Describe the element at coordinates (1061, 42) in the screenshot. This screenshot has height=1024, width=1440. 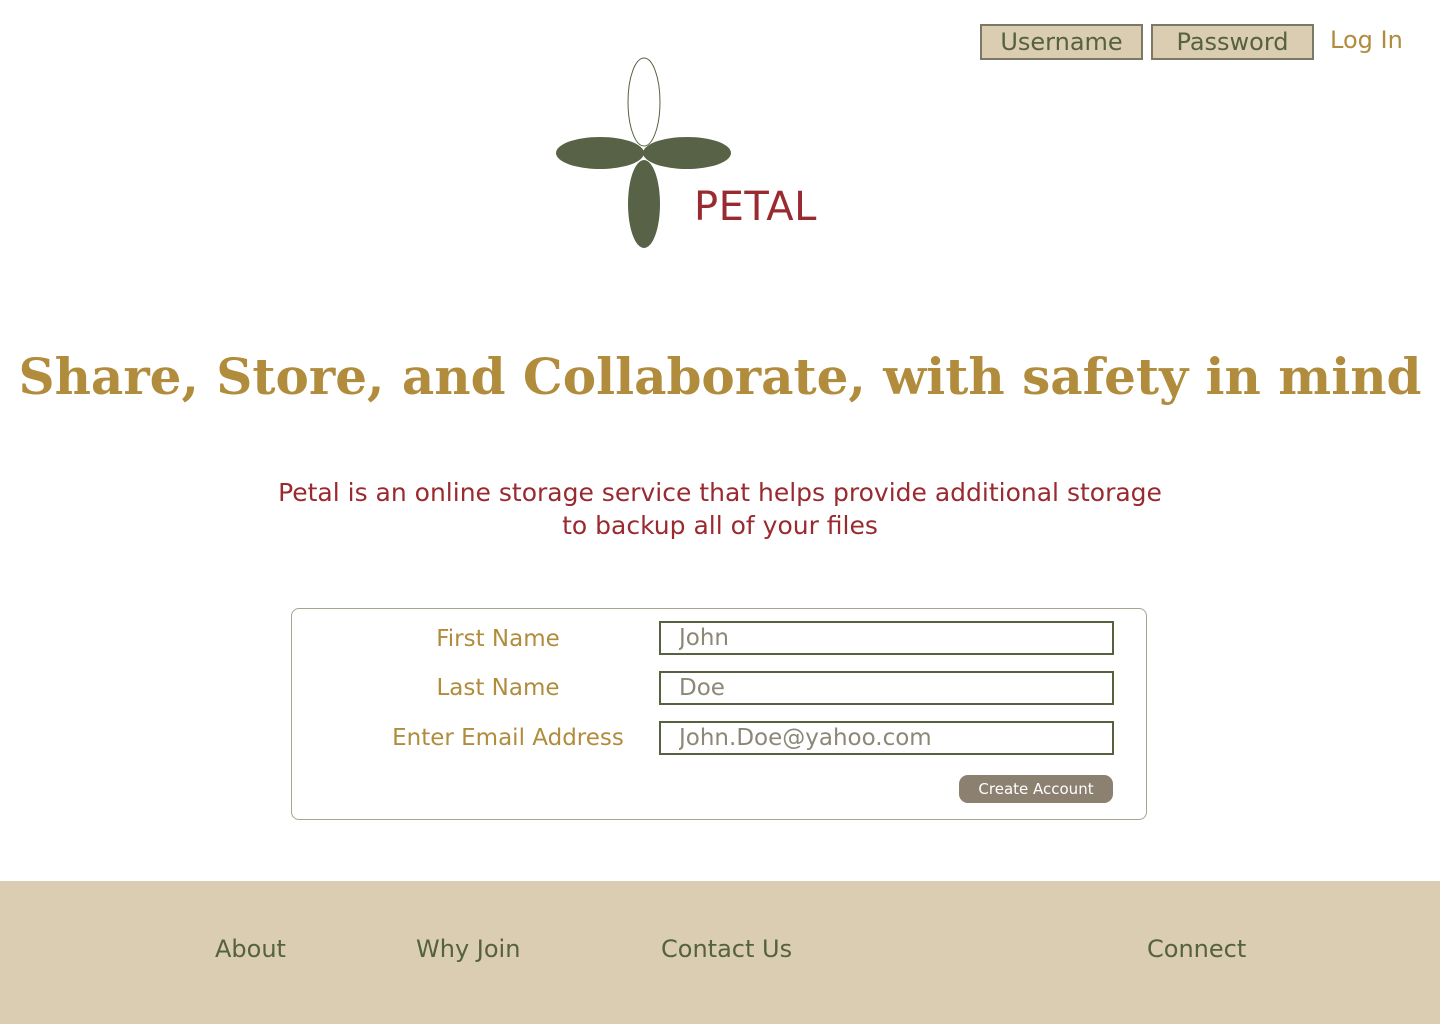
I see `username-field: Username` at that location.